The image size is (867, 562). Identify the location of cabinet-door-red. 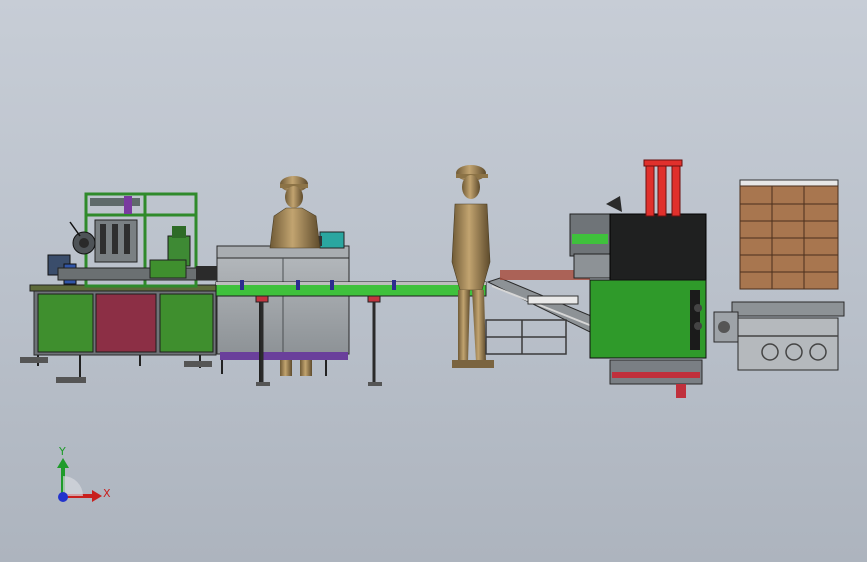
(126, 323).